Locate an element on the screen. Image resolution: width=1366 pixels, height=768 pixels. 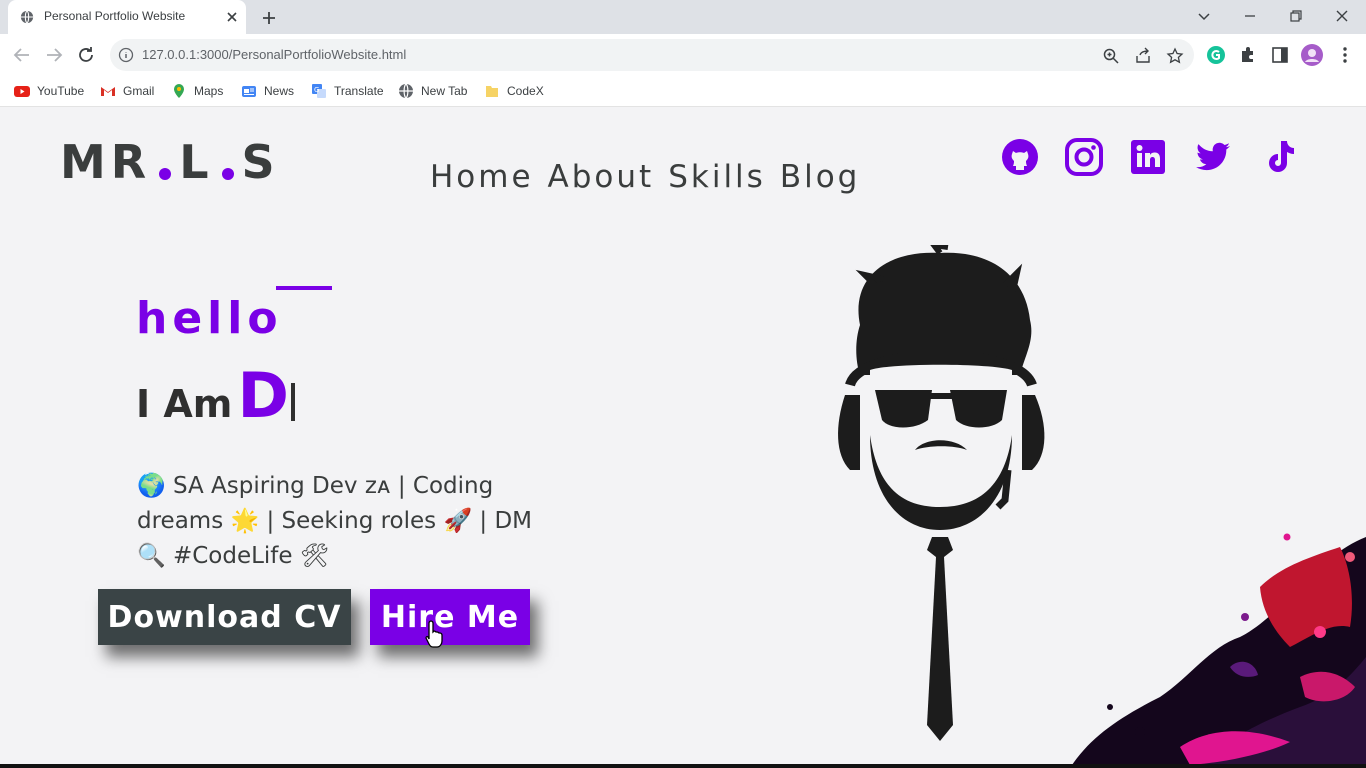
intro-prefix: I Am is located at coordinates (184, 404).